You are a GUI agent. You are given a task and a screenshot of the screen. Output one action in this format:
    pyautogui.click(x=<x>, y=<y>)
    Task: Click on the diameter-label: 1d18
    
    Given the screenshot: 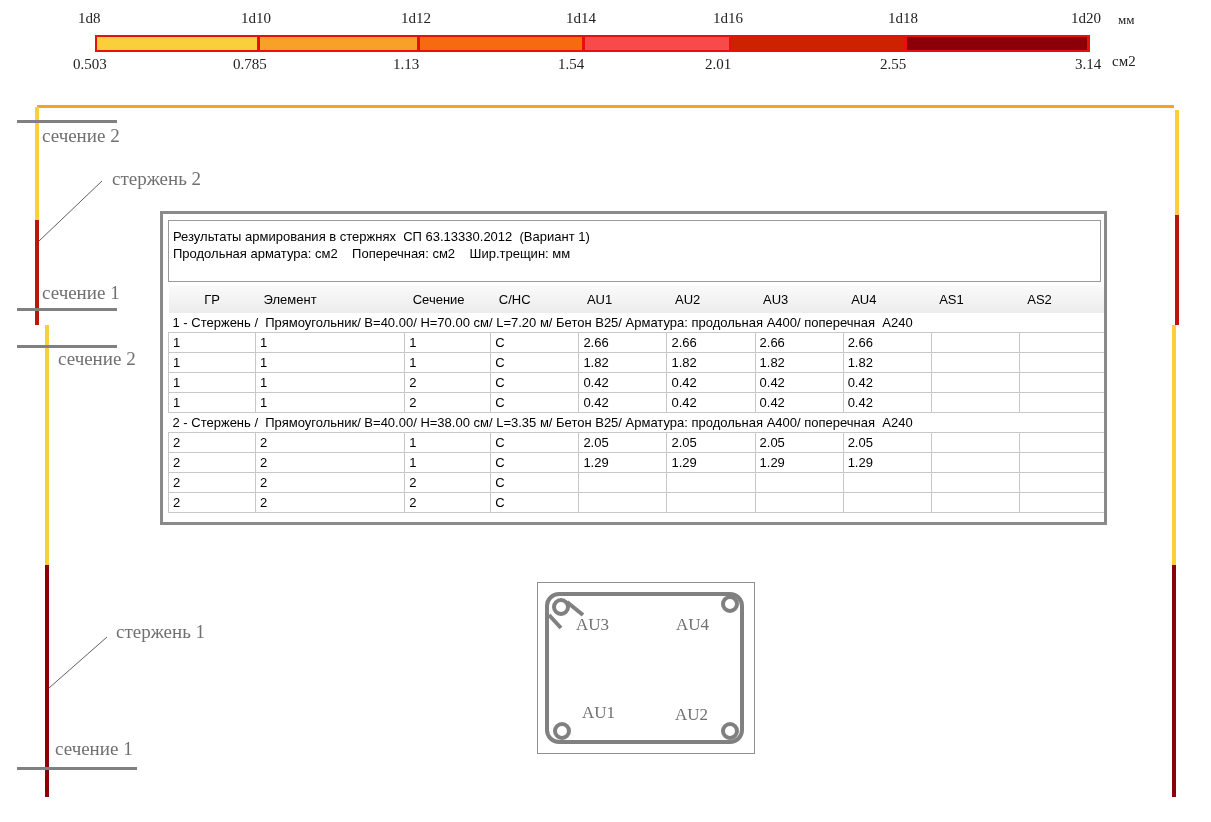 What is the action you would take?
    pyautogui.click(x=903, y=18)
    